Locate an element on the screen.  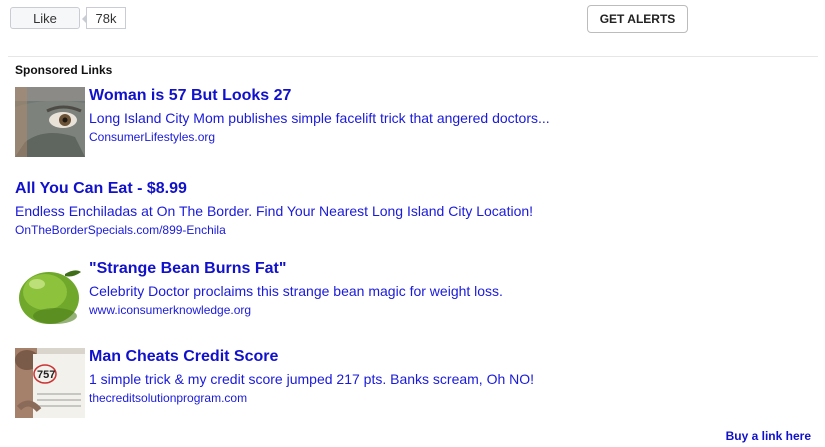
credit-score-photo: 757 is located at coordinates (50, 383).